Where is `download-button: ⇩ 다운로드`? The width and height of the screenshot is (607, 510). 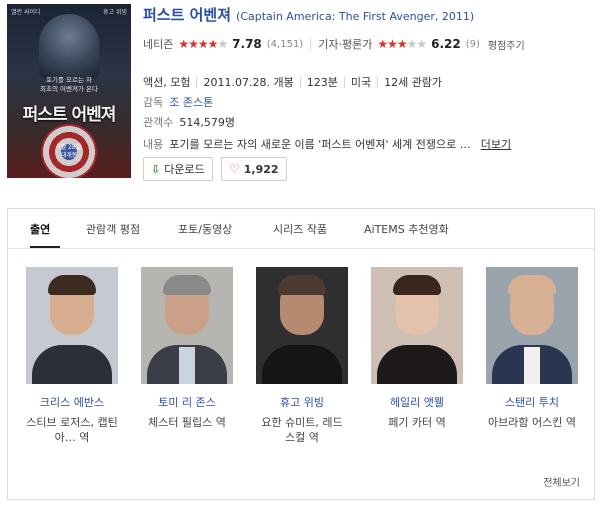
download-button: ⇩ 다운로드 is located at coordinates (178, 169).